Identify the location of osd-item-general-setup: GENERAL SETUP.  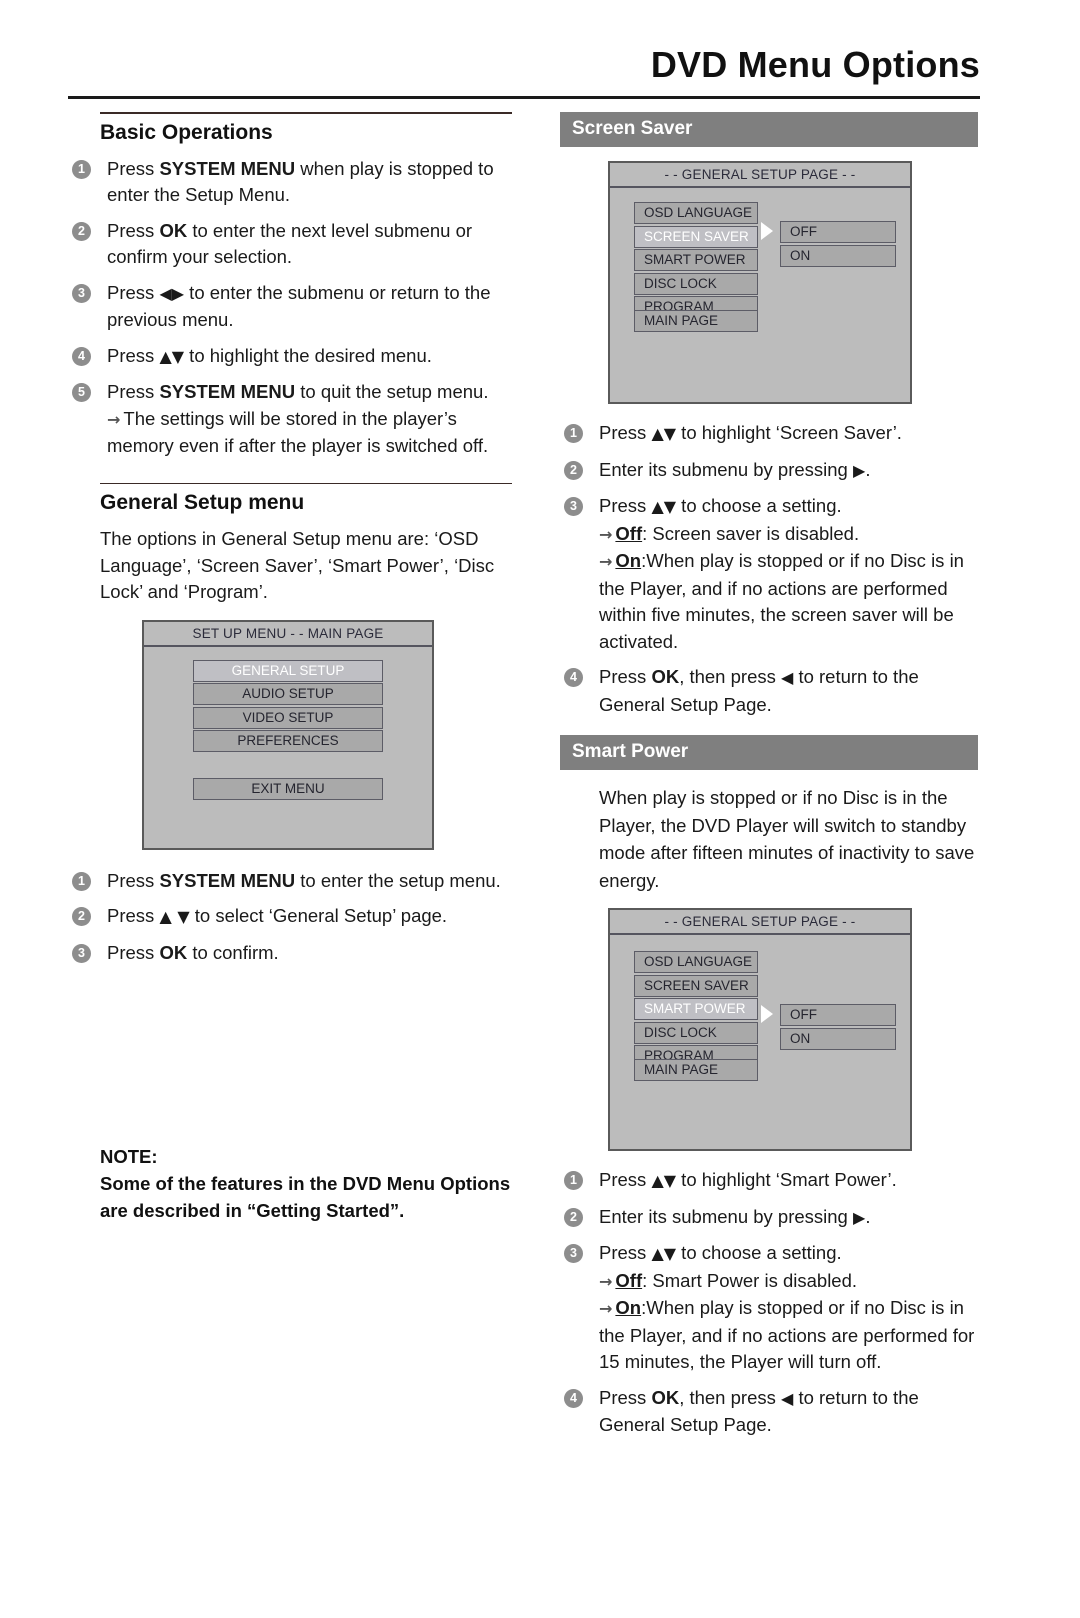
(288, 670).